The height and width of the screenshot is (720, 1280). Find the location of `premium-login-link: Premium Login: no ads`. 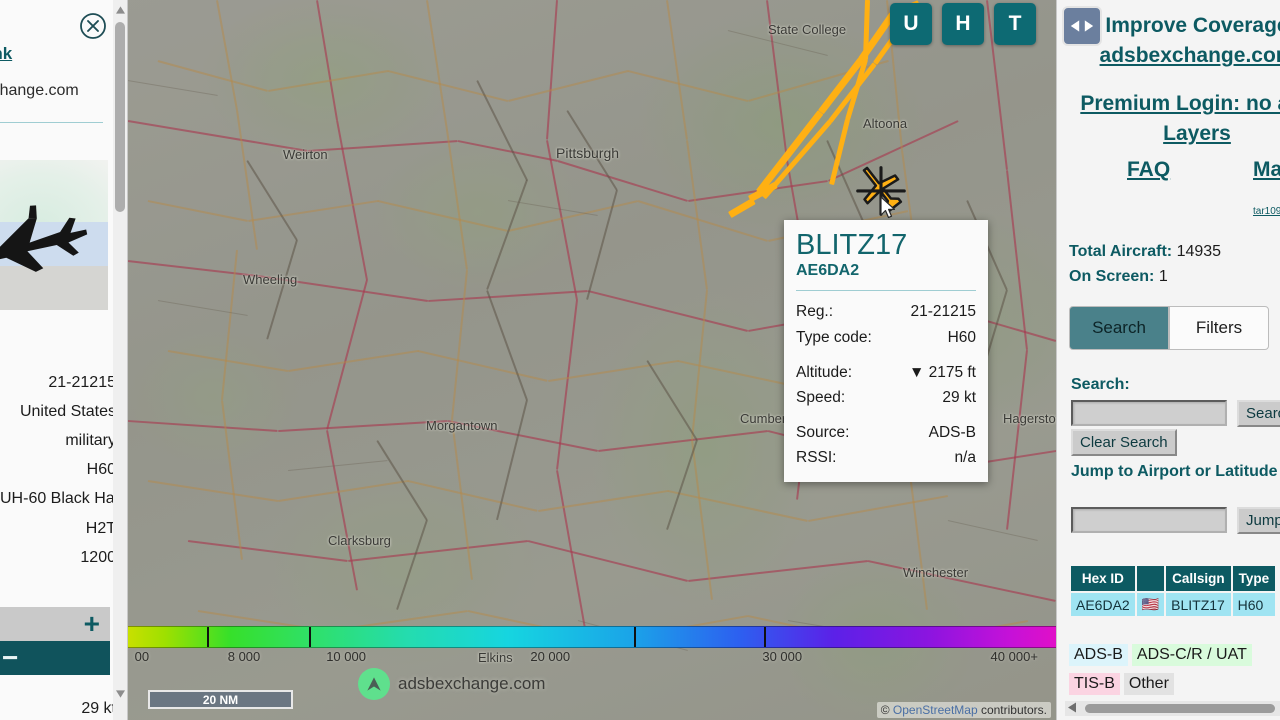

premium-login-link: Premium Login: no ads is located at coordinates (1168, 104).